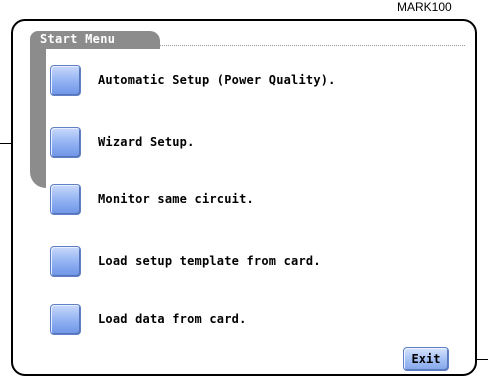 The image size is (488, 385). Describe the element at coordinates (424, 7) in the screenshot. I see `document-reference-label: MARK100` at that location.